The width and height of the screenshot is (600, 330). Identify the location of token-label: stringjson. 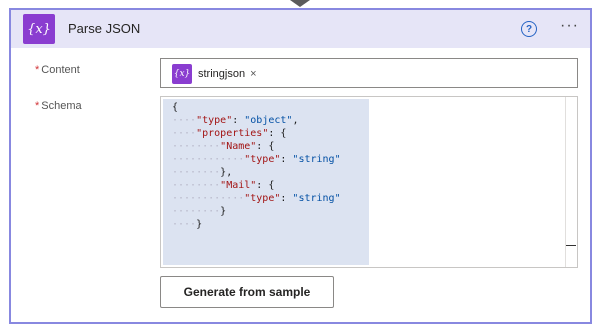
(222, 74).